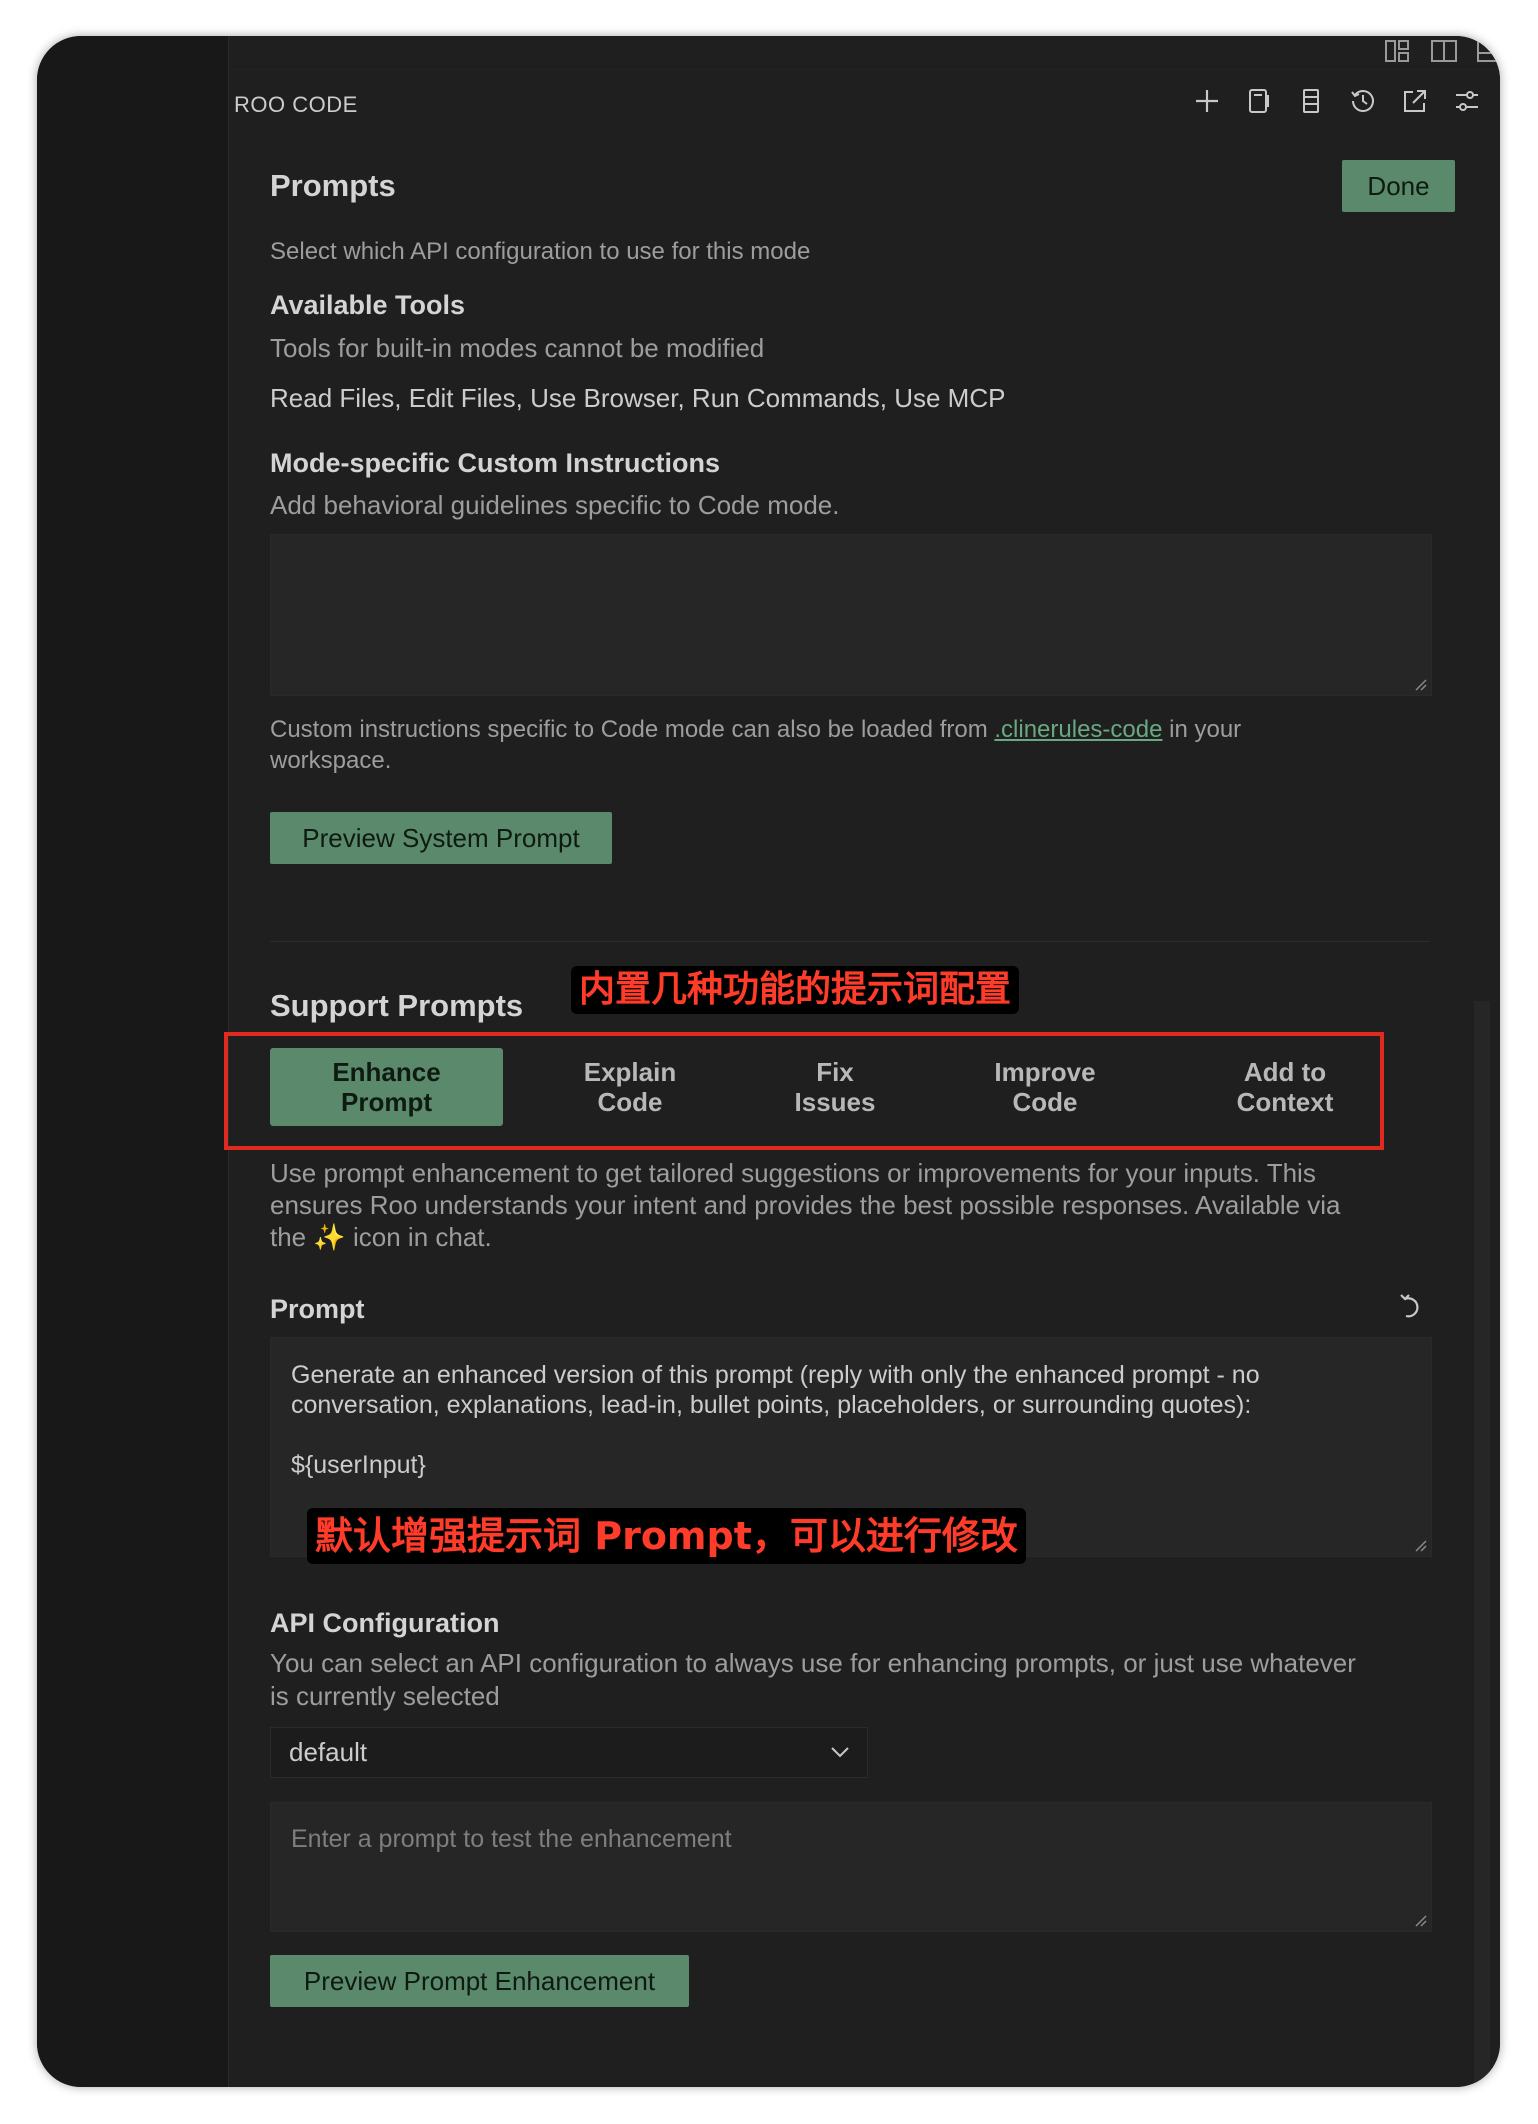  What do you see at coordinates (630, 1072) in the screenshot?
I see `tab-label-line1: Explain` at bounding box center [630, 1072].